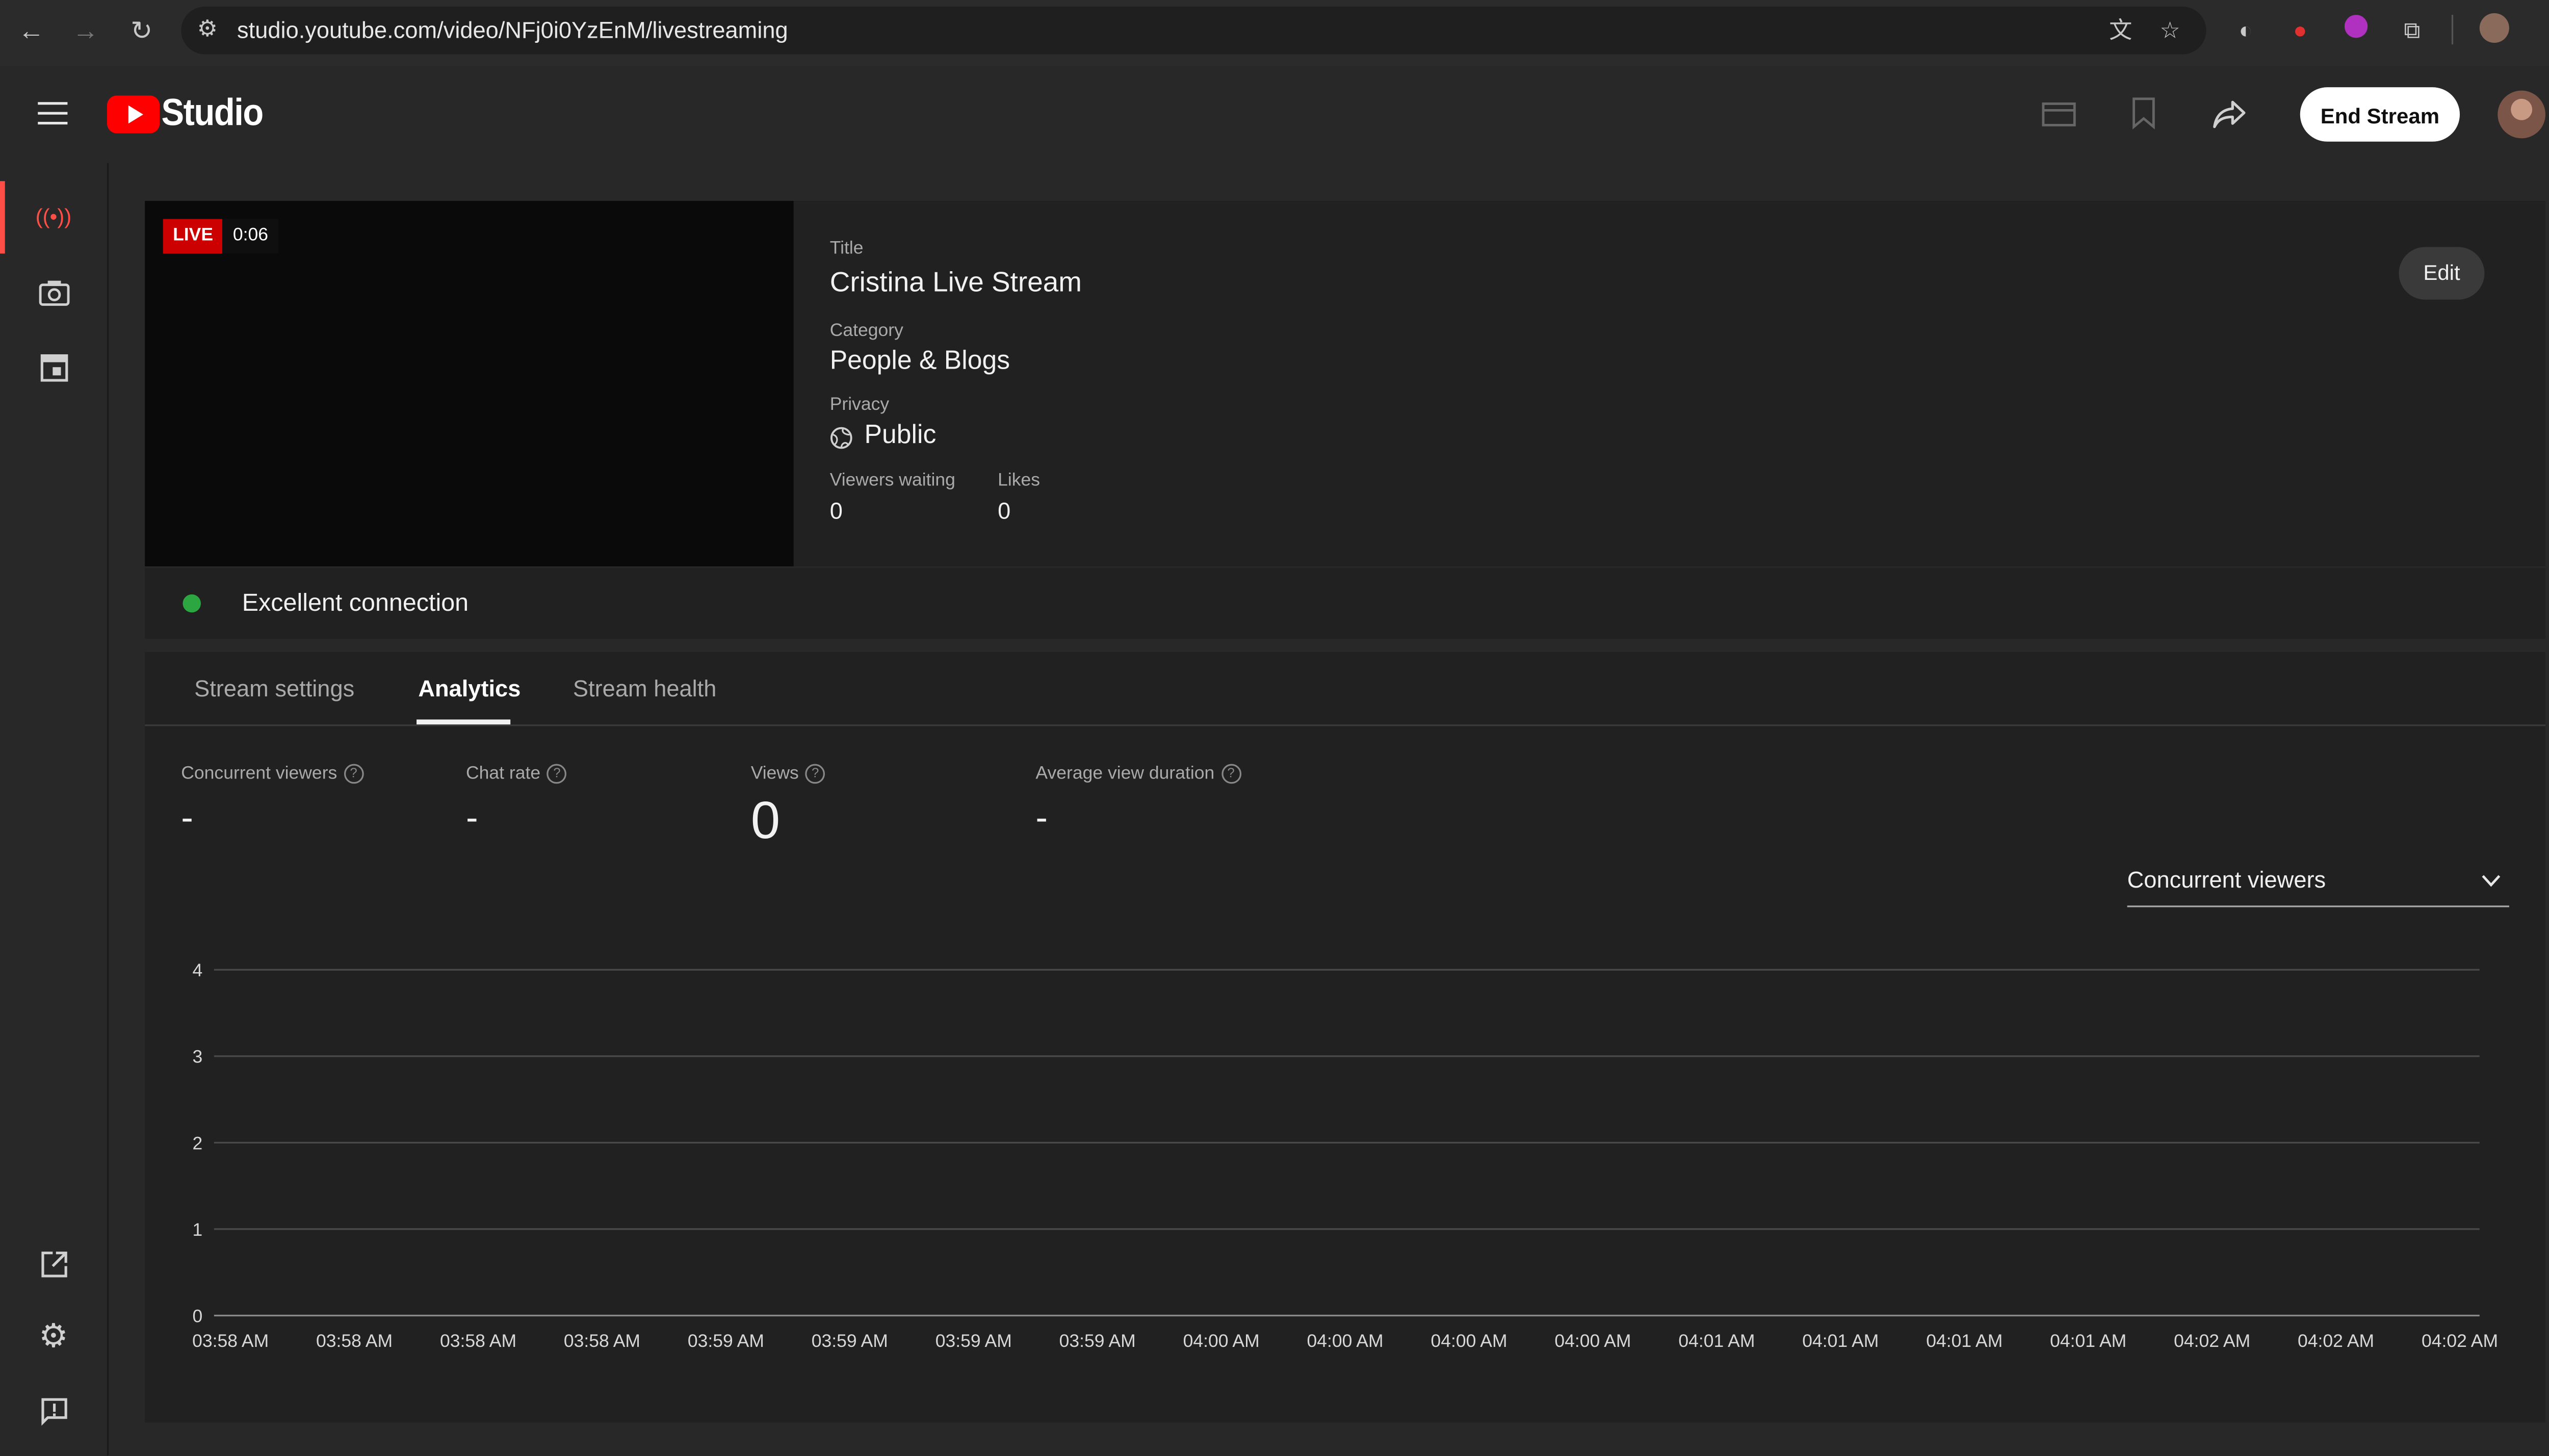  Describe the element at coordinates (197, 1143) in the screenshot. I see `y-tick-label: 2` at that location.